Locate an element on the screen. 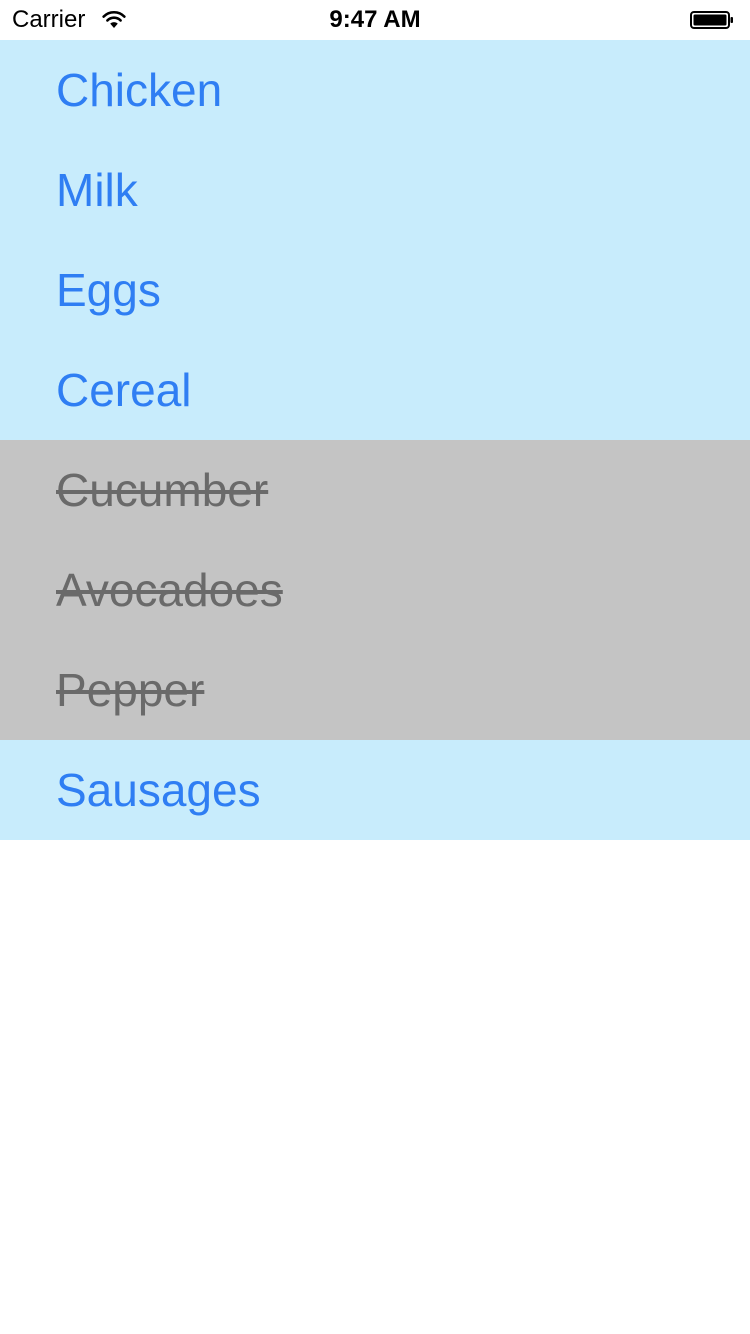 This screenshot has width=750, height=1334. status-bar: Carrier 9:47 AM is located at coordinates (375, 20).